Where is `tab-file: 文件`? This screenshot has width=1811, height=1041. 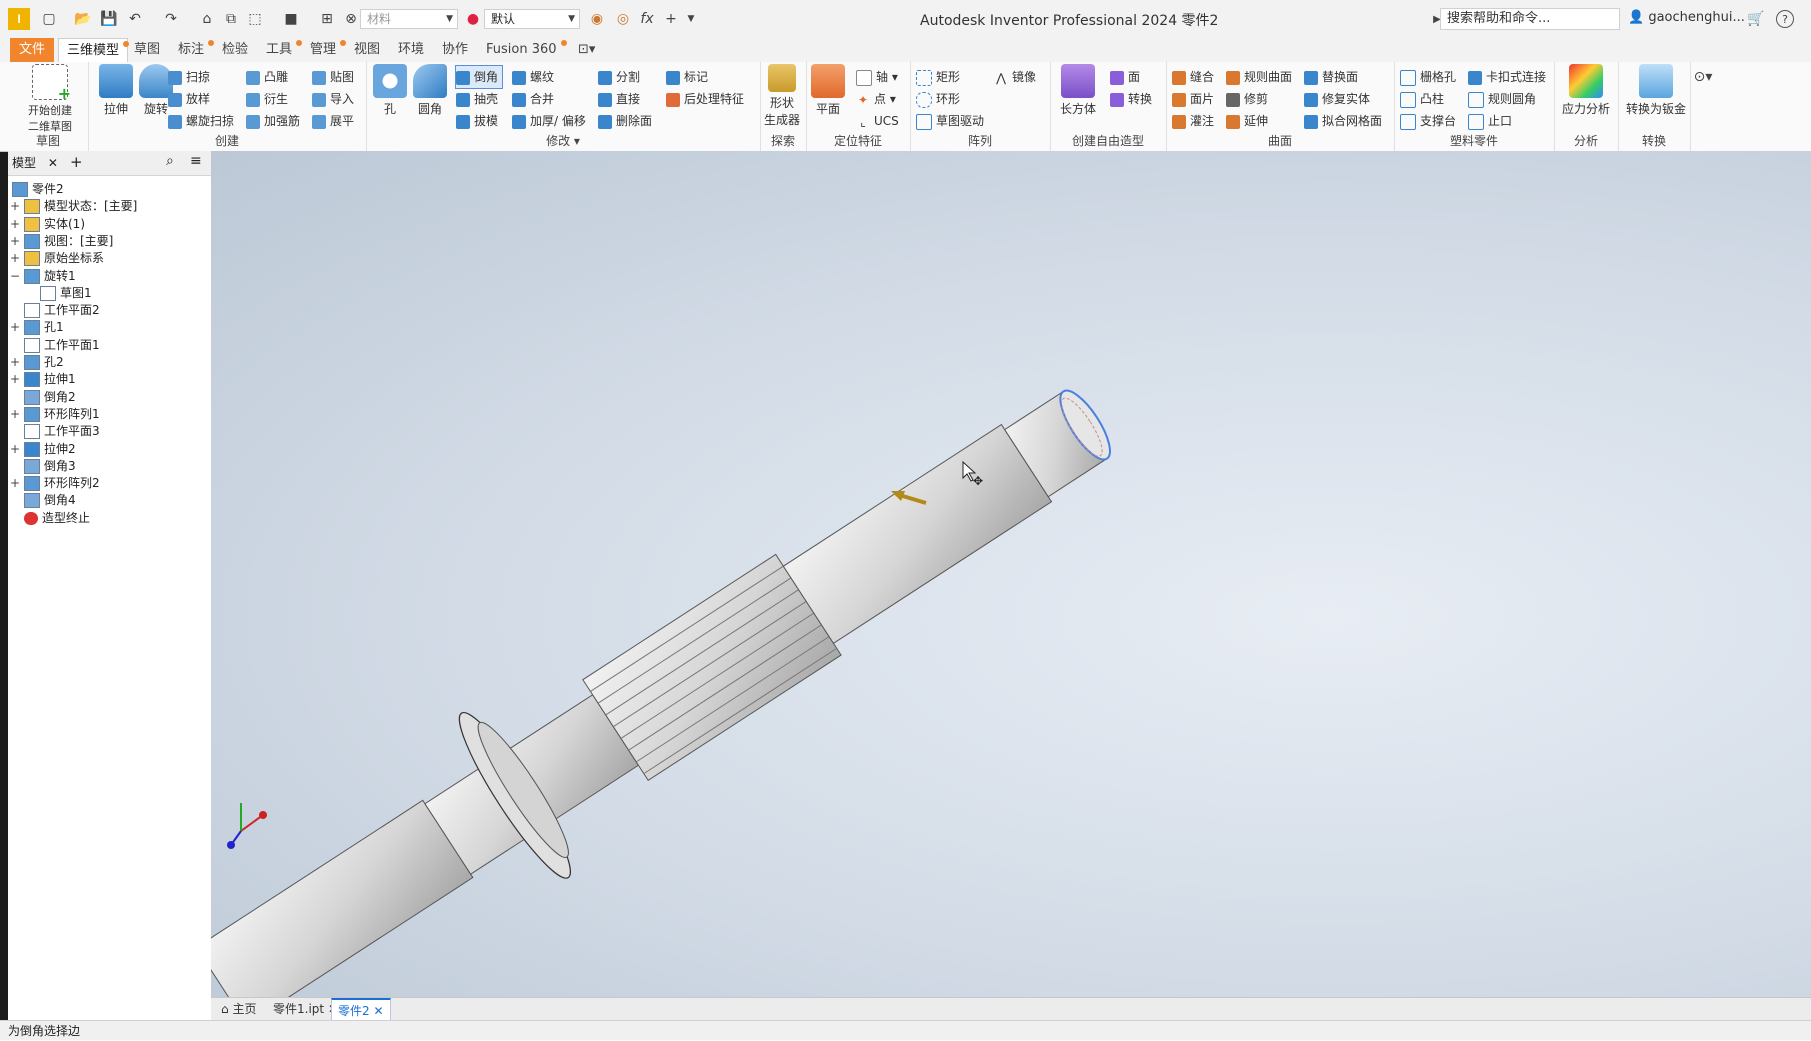 tab-file: 文件 is located at coordinates (32, 50).